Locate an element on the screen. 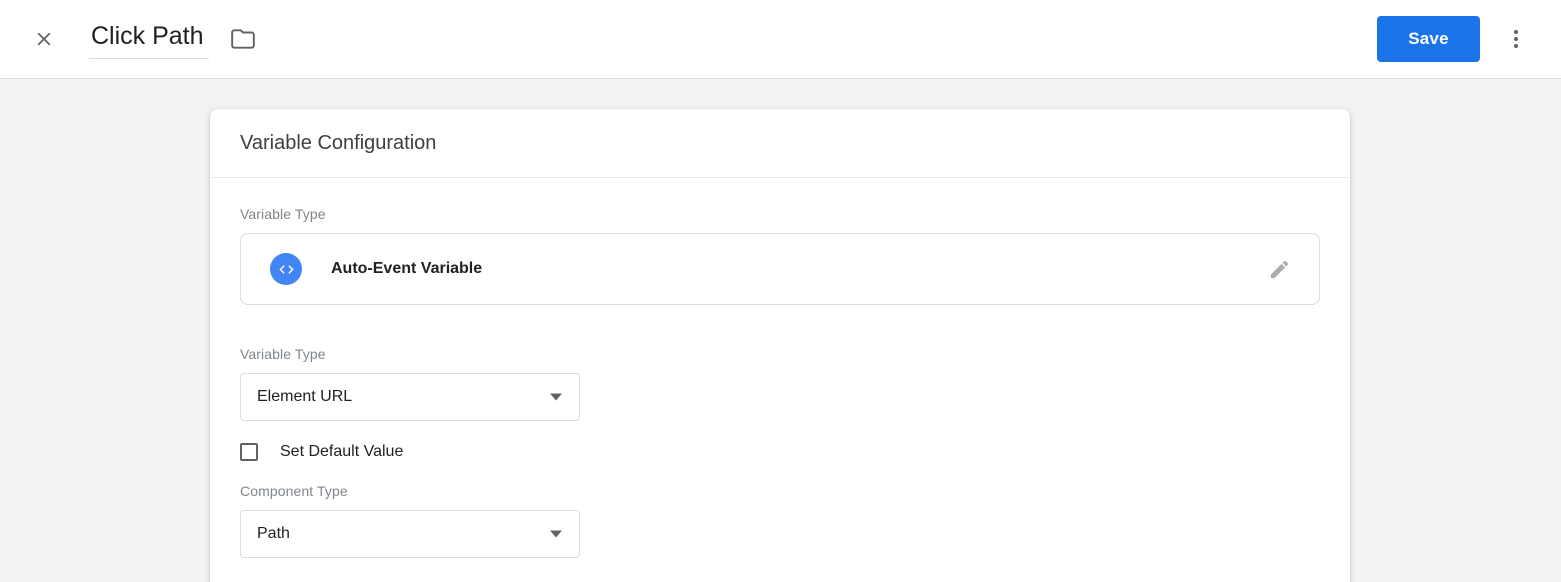  pencil-icon is located at coordinates (1279, 269).